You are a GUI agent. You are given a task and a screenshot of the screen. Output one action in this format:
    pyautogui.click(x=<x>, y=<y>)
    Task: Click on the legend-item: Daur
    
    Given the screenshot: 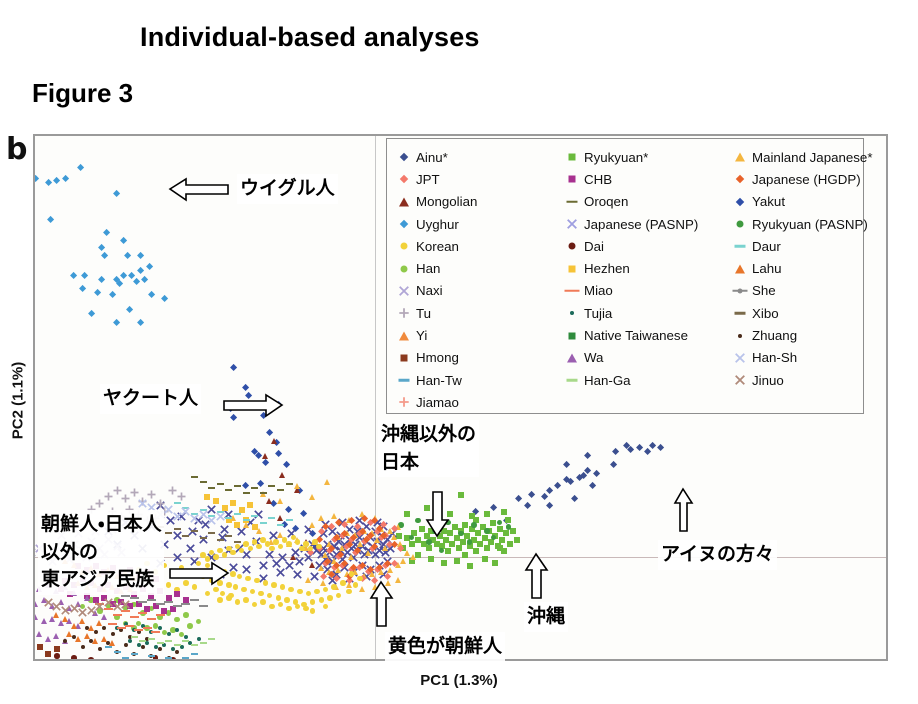 What is the action you would take?
    pyautogui.click(x=803, y=246)
    